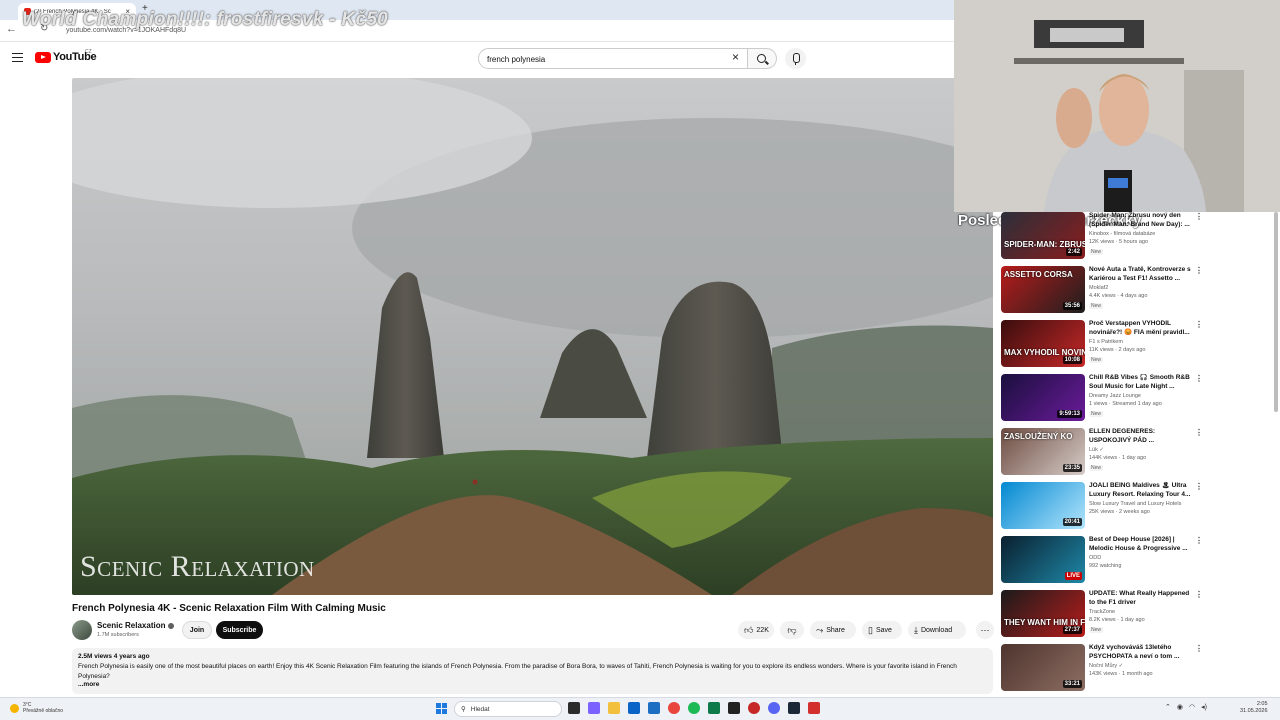  What do you see at coordinates (82, 630) in the screenshot?
I see `channel-avatar` at bounding box center [82, 630].